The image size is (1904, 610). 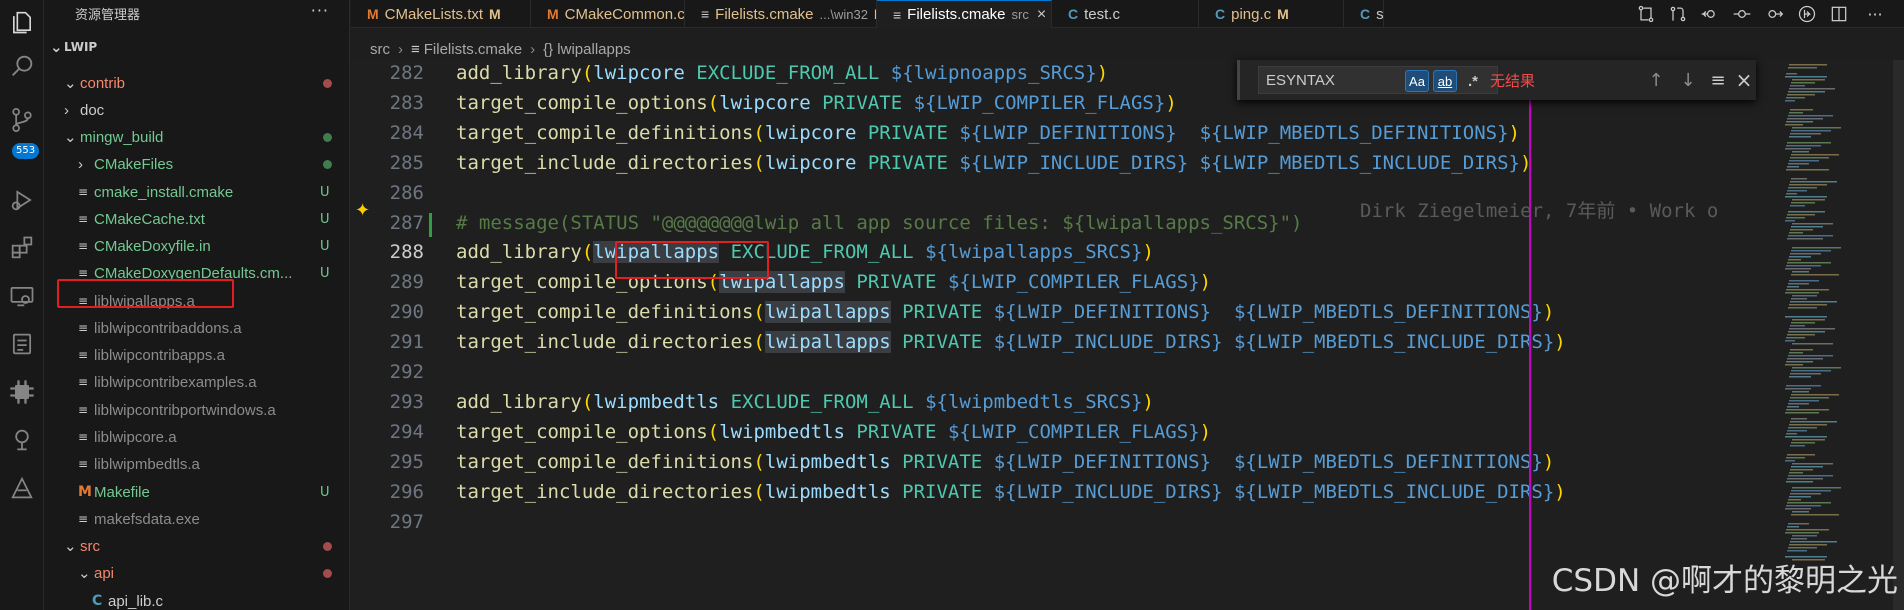 What do you see at coordinates (197, 83) in the screenshot?
I see `tree-item: ⌄ contrib` at bounding box center [197, 83].